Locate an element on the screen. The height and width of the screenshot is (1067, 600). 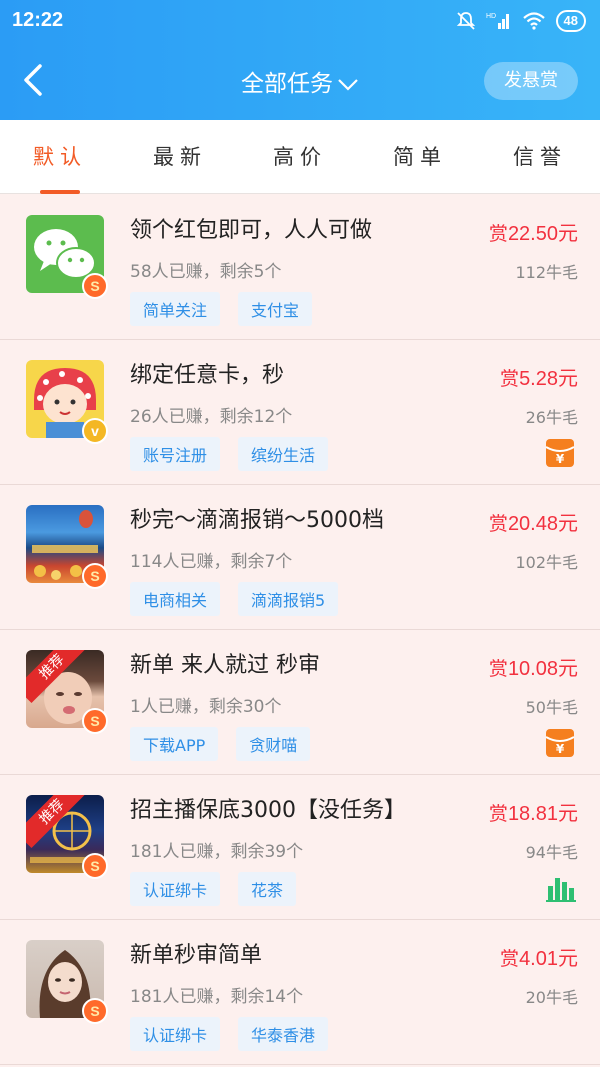
tab-label: 高价 is located at coordinates (300, 157).